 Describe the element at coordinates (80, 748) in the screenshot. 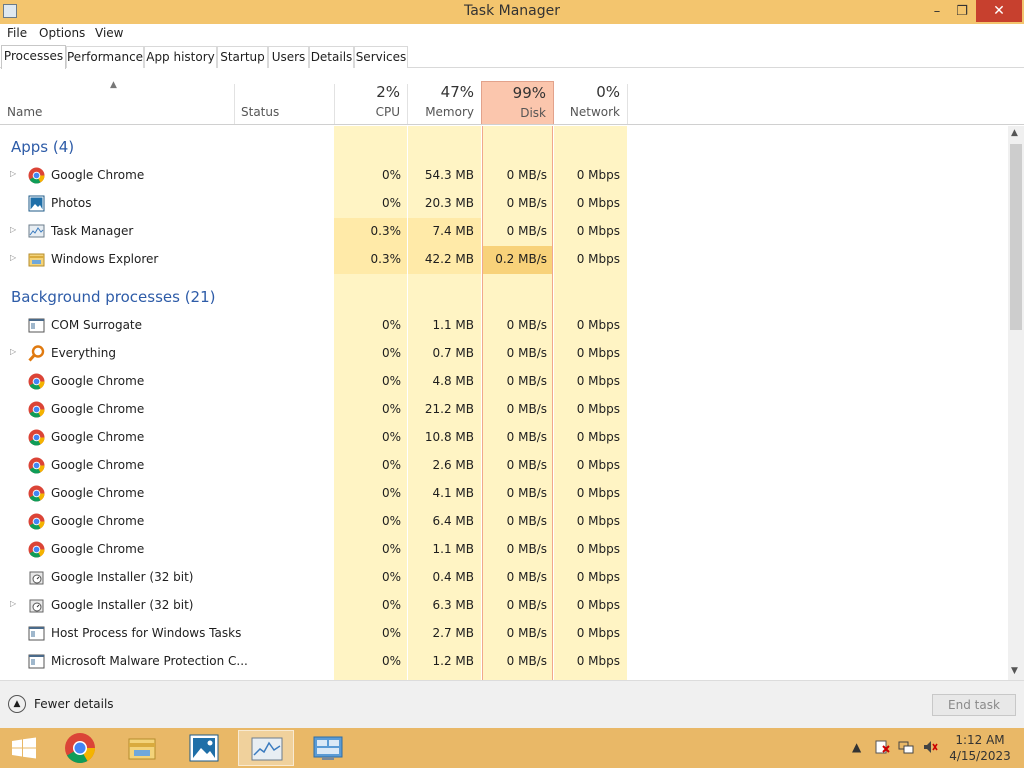

I see `taskbar-chrome` at that location.